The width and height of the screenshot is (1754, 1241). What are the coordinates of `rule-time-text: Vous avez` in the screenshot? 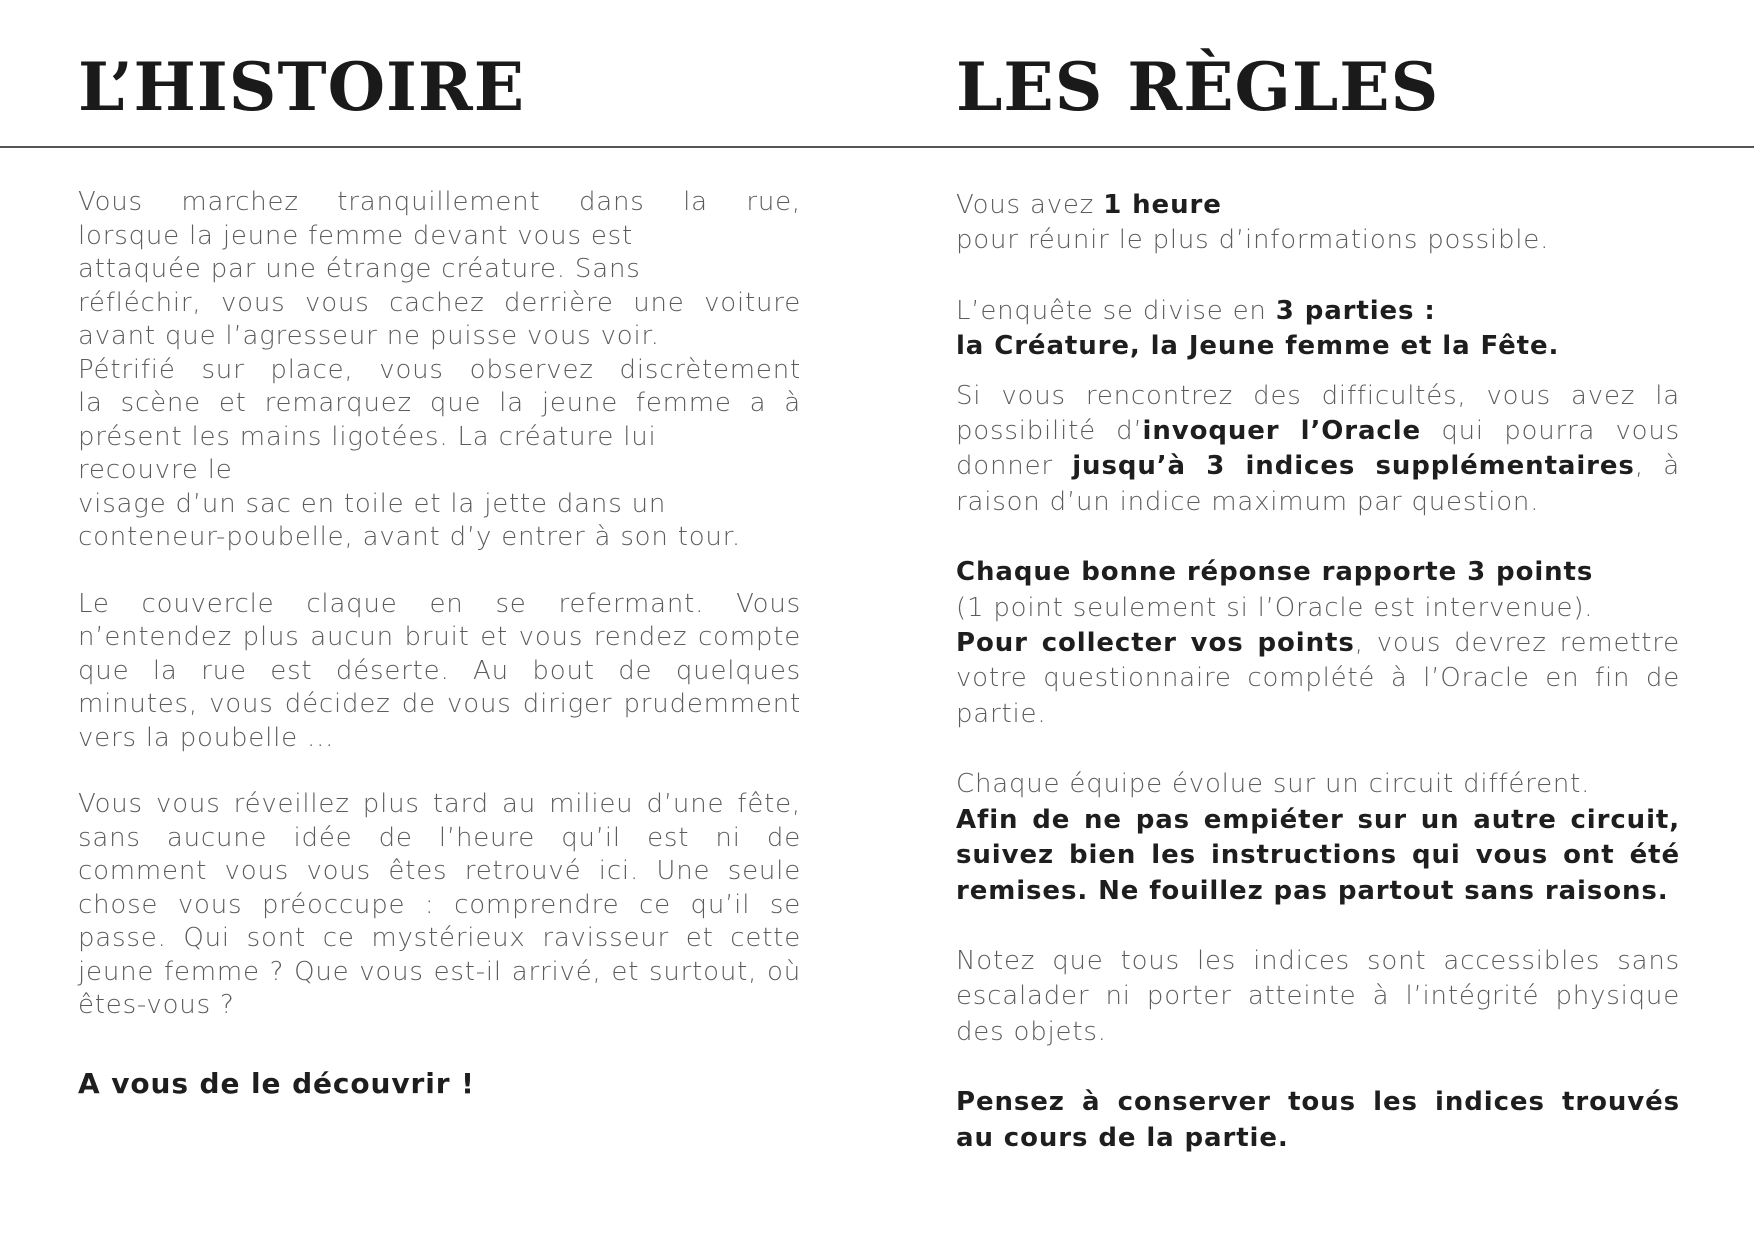 It's located at (1030, 205).